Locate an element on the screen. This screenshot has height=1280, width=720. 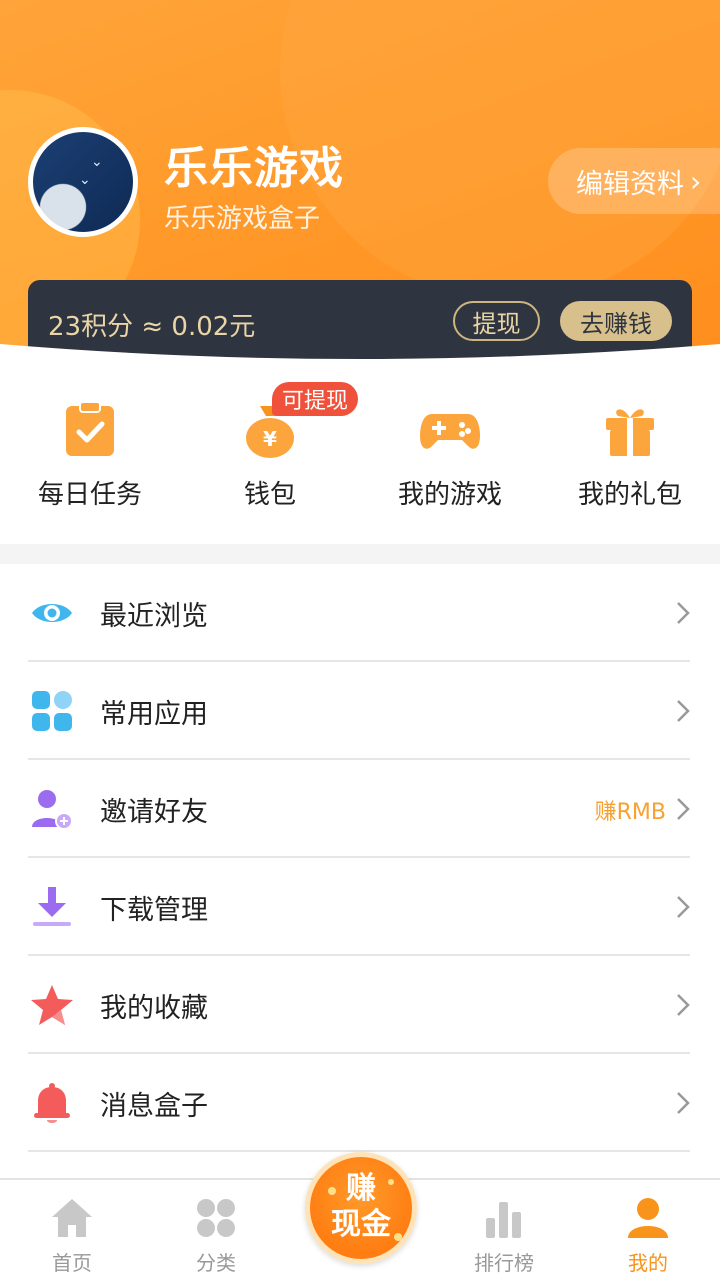
menu-item-label: 我的收藏 is located at coordinates (154, 1008).